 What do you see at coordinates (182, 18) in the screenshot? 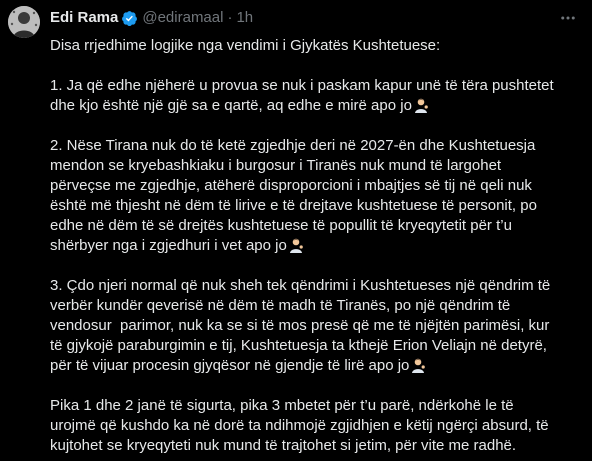
I see `author-handle: @ediramaal` at bounding box center [182, 18].